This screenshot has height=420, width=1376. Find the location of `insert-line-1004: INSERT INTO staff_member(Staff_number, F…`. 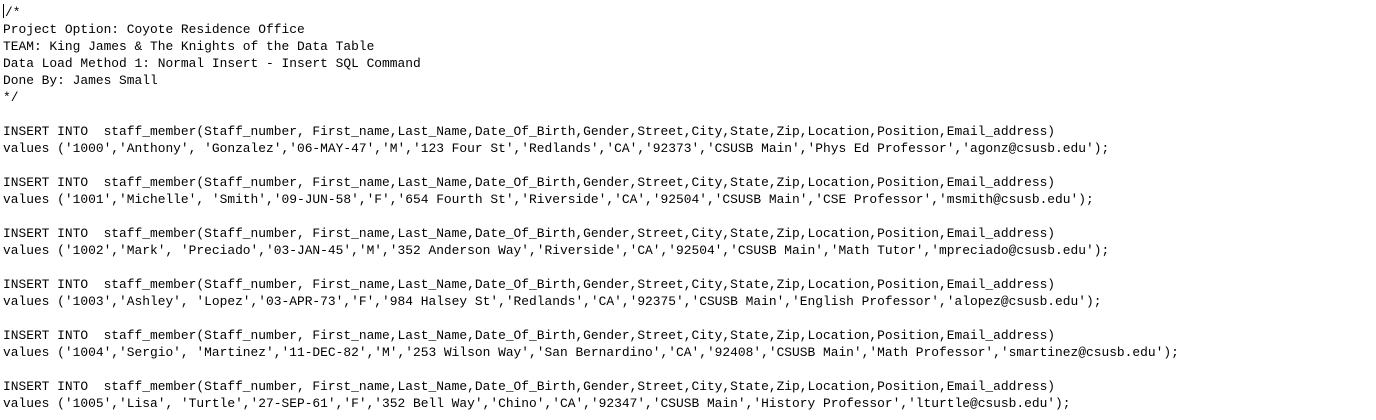

insert-line-1004: INSERT INTO staff_member(Staff_number, F… is located at coordinates (529, 335).